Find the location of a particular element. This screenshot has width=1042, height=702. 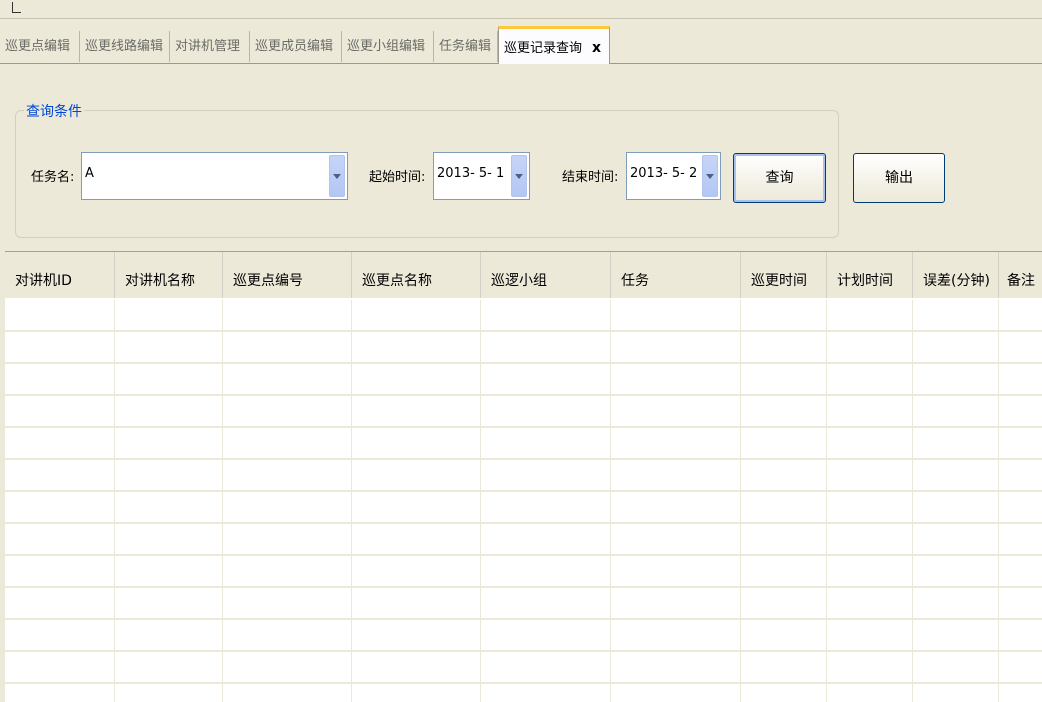

start-time-value: 2013- 5- 1 is located at coordinates (471, 173).